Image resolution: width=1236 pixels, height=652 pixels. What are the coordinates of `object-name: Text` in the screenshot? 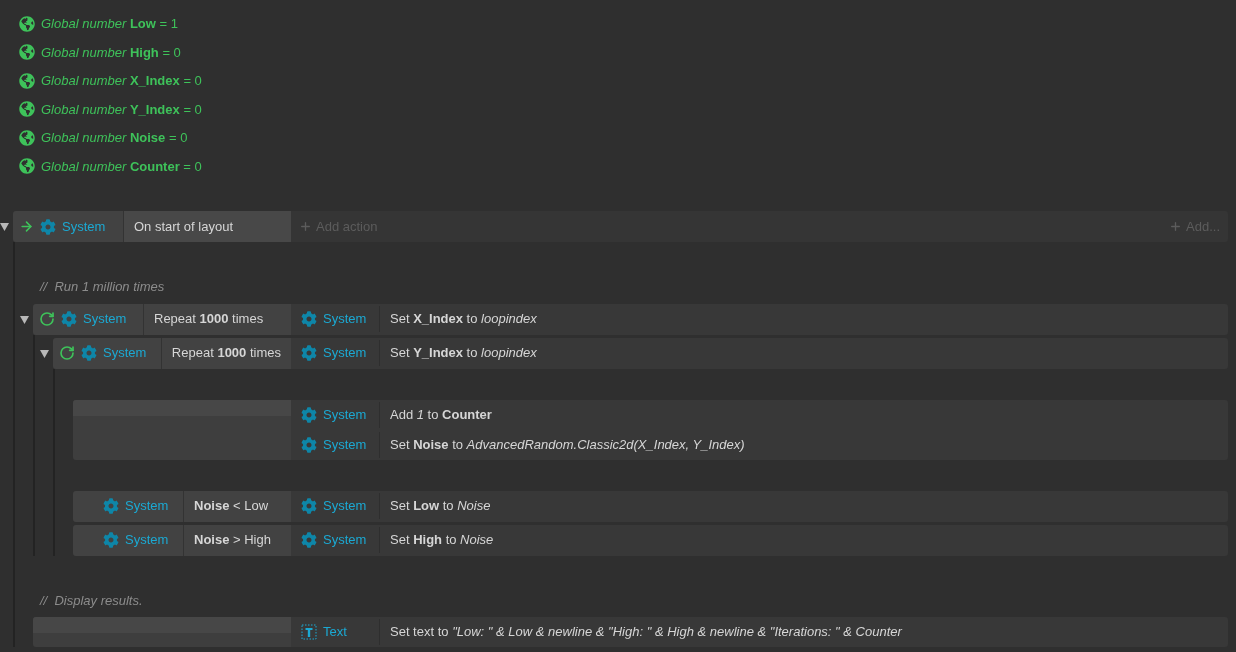 It's located at (335, 632).